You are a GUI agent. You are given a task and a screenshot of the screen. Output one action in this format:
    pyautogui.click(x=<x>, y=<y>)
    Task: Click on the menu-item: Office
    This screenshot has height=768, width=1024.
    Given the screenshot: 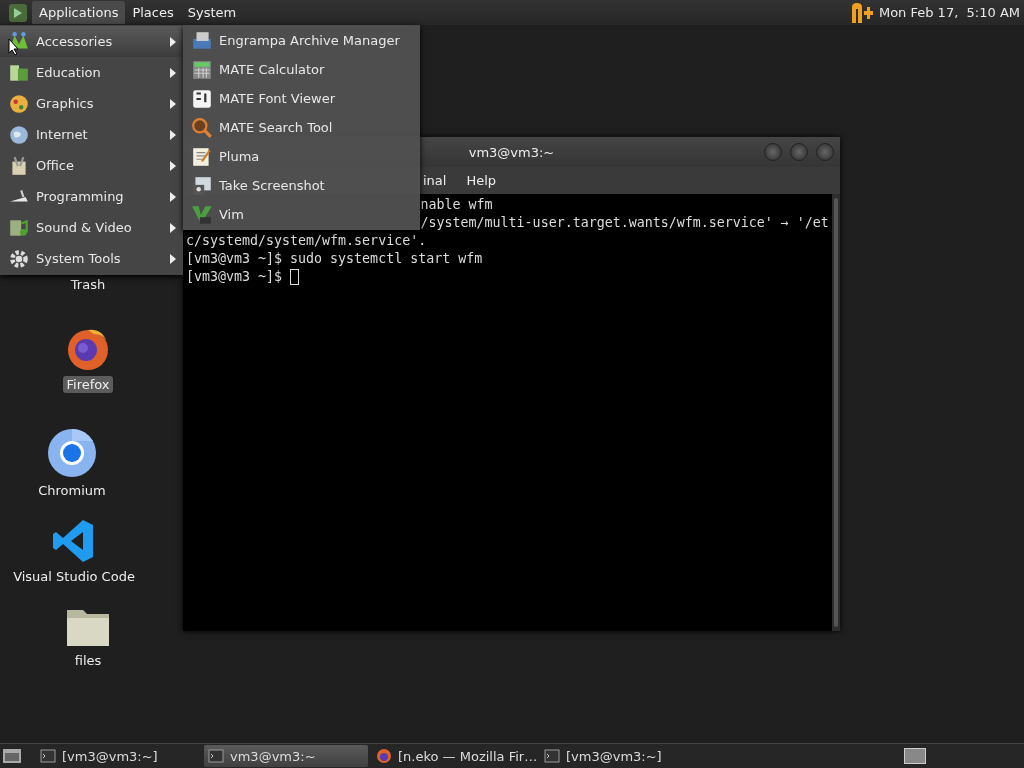 What is the action you would take?
    pyautogui.click(x=91, y=165)
    